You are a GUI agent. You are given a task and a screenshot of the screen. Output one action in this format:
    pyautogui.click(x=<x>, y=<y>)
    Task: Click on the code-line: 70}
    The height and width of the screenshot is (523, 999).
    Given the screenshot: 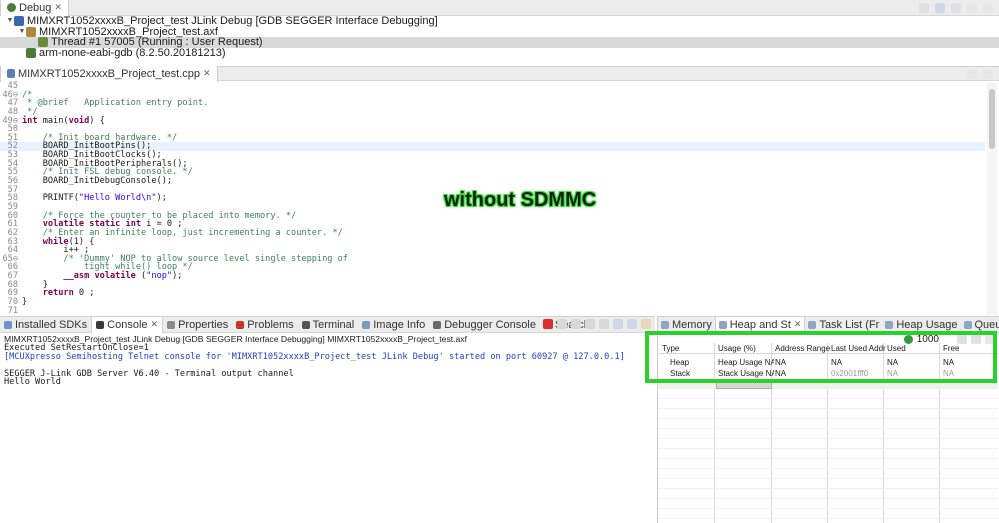 What is the action you would take?
    pyautogui.click(x=492, y=302)
    